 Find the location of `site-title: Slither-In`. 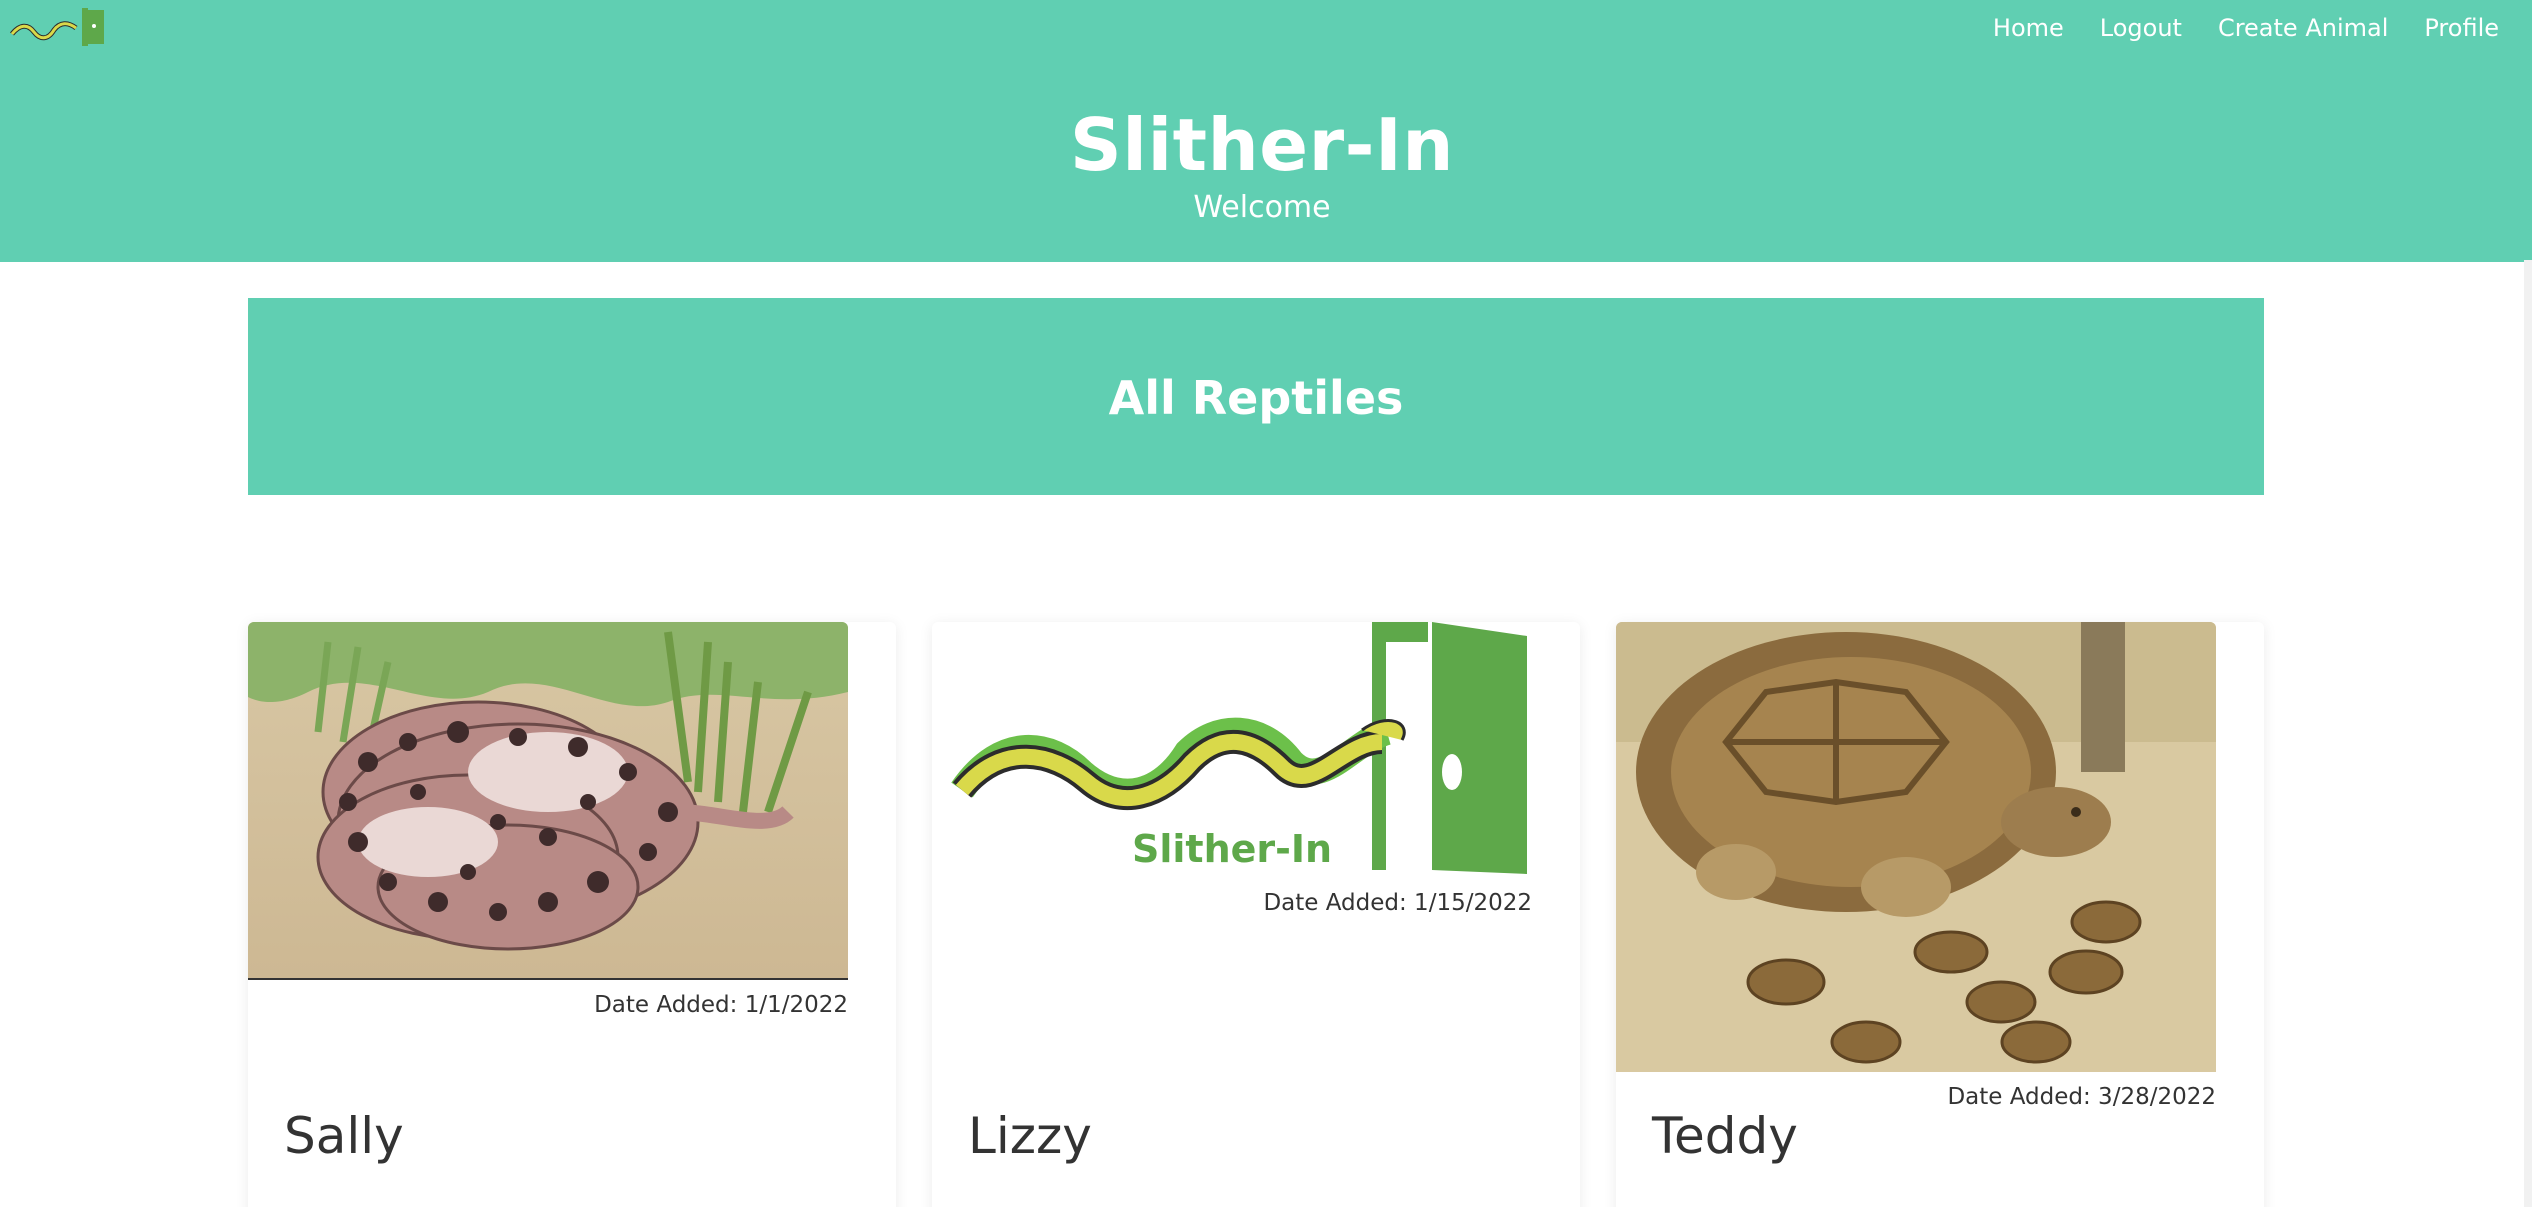

site-title: Slither-In is located at coordinates (1262, 145).